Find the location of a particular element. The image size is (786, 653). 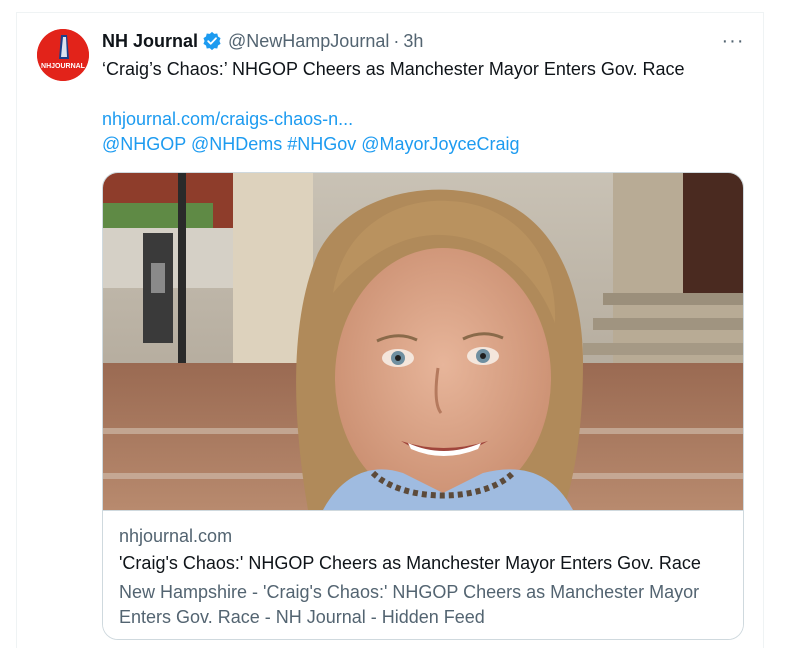

display-name: NH Journal is located at coordinates (150, 41).